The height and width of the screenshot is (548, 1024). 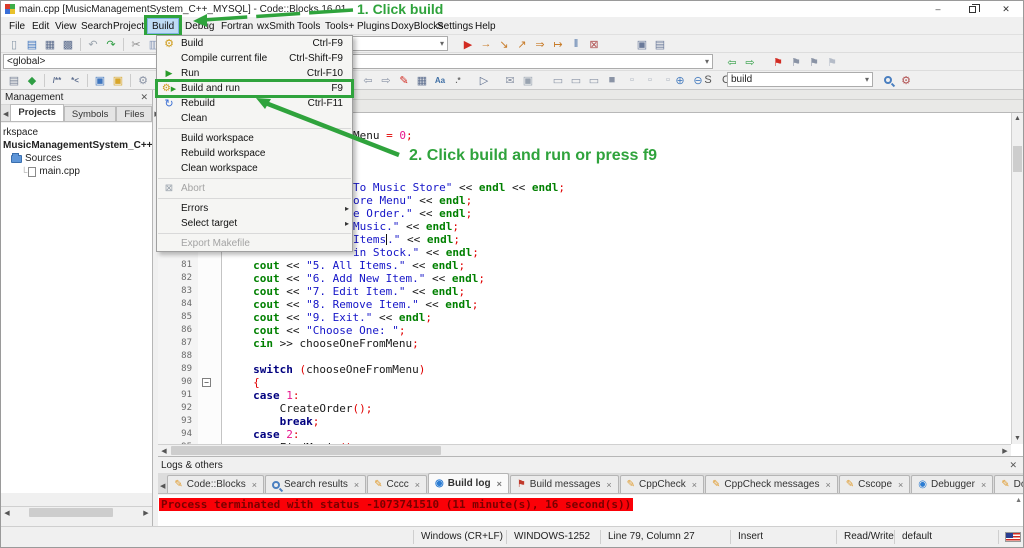 I want to click on save-all-icon: ▩, so click(x=68, y=44).